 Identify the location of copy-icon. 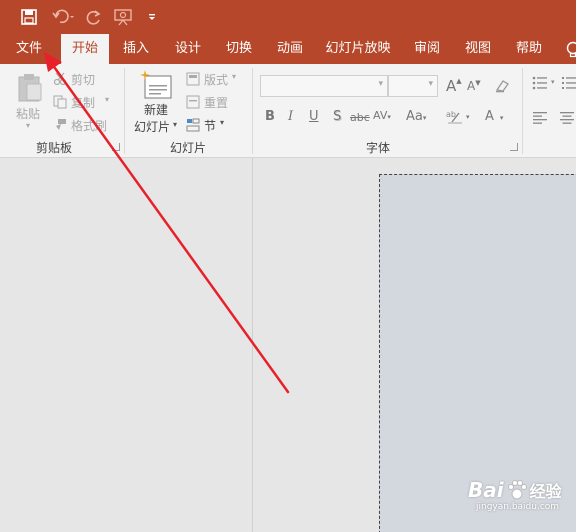
(60, 102).